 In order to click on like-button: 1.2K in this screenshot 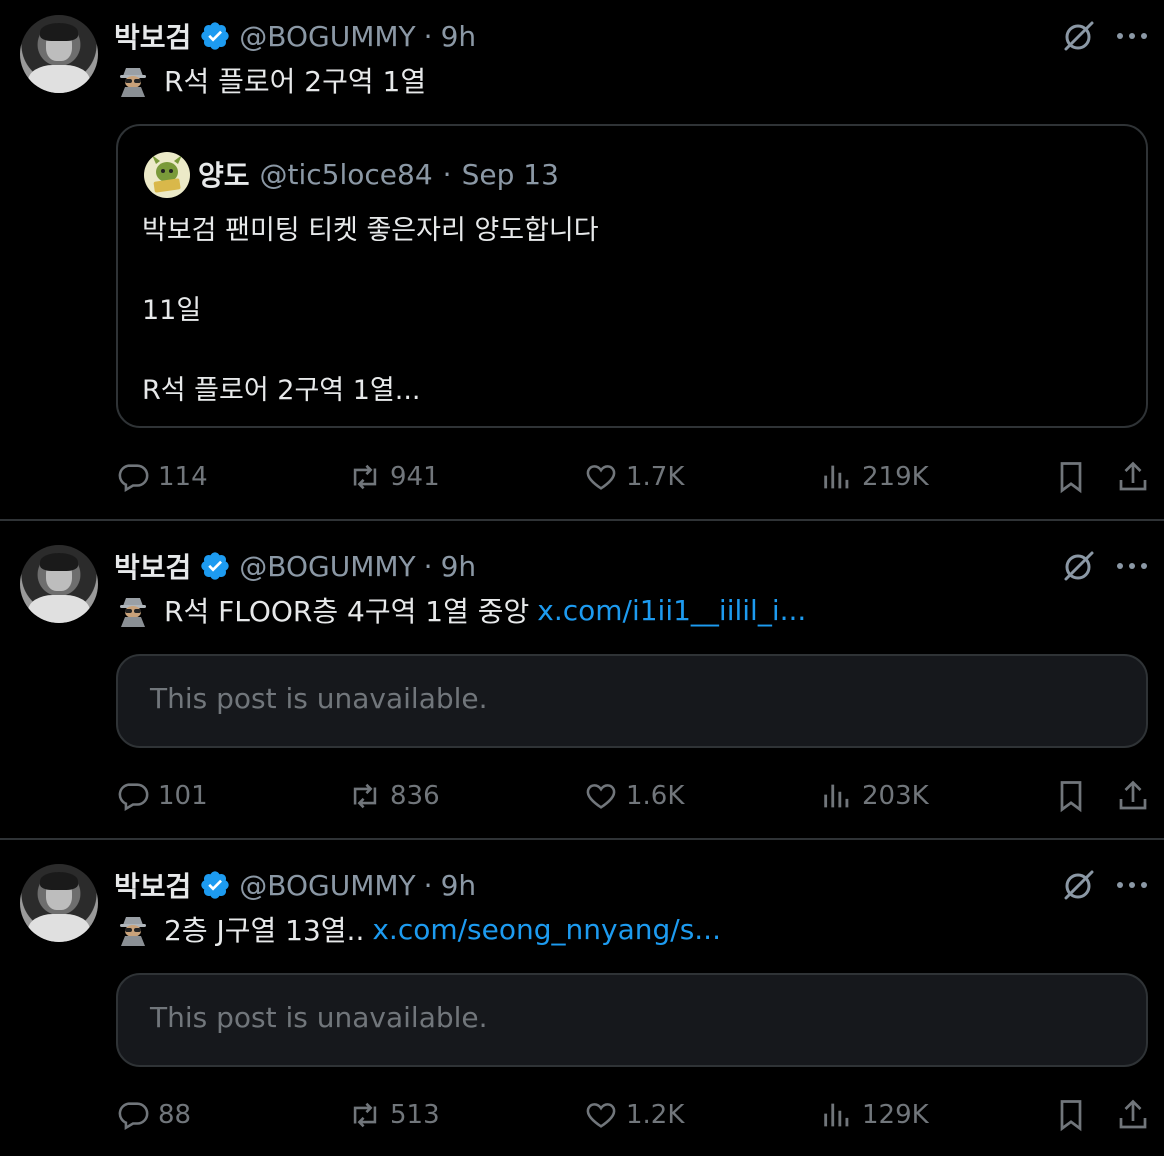, I will do `click(634, 1115)`.